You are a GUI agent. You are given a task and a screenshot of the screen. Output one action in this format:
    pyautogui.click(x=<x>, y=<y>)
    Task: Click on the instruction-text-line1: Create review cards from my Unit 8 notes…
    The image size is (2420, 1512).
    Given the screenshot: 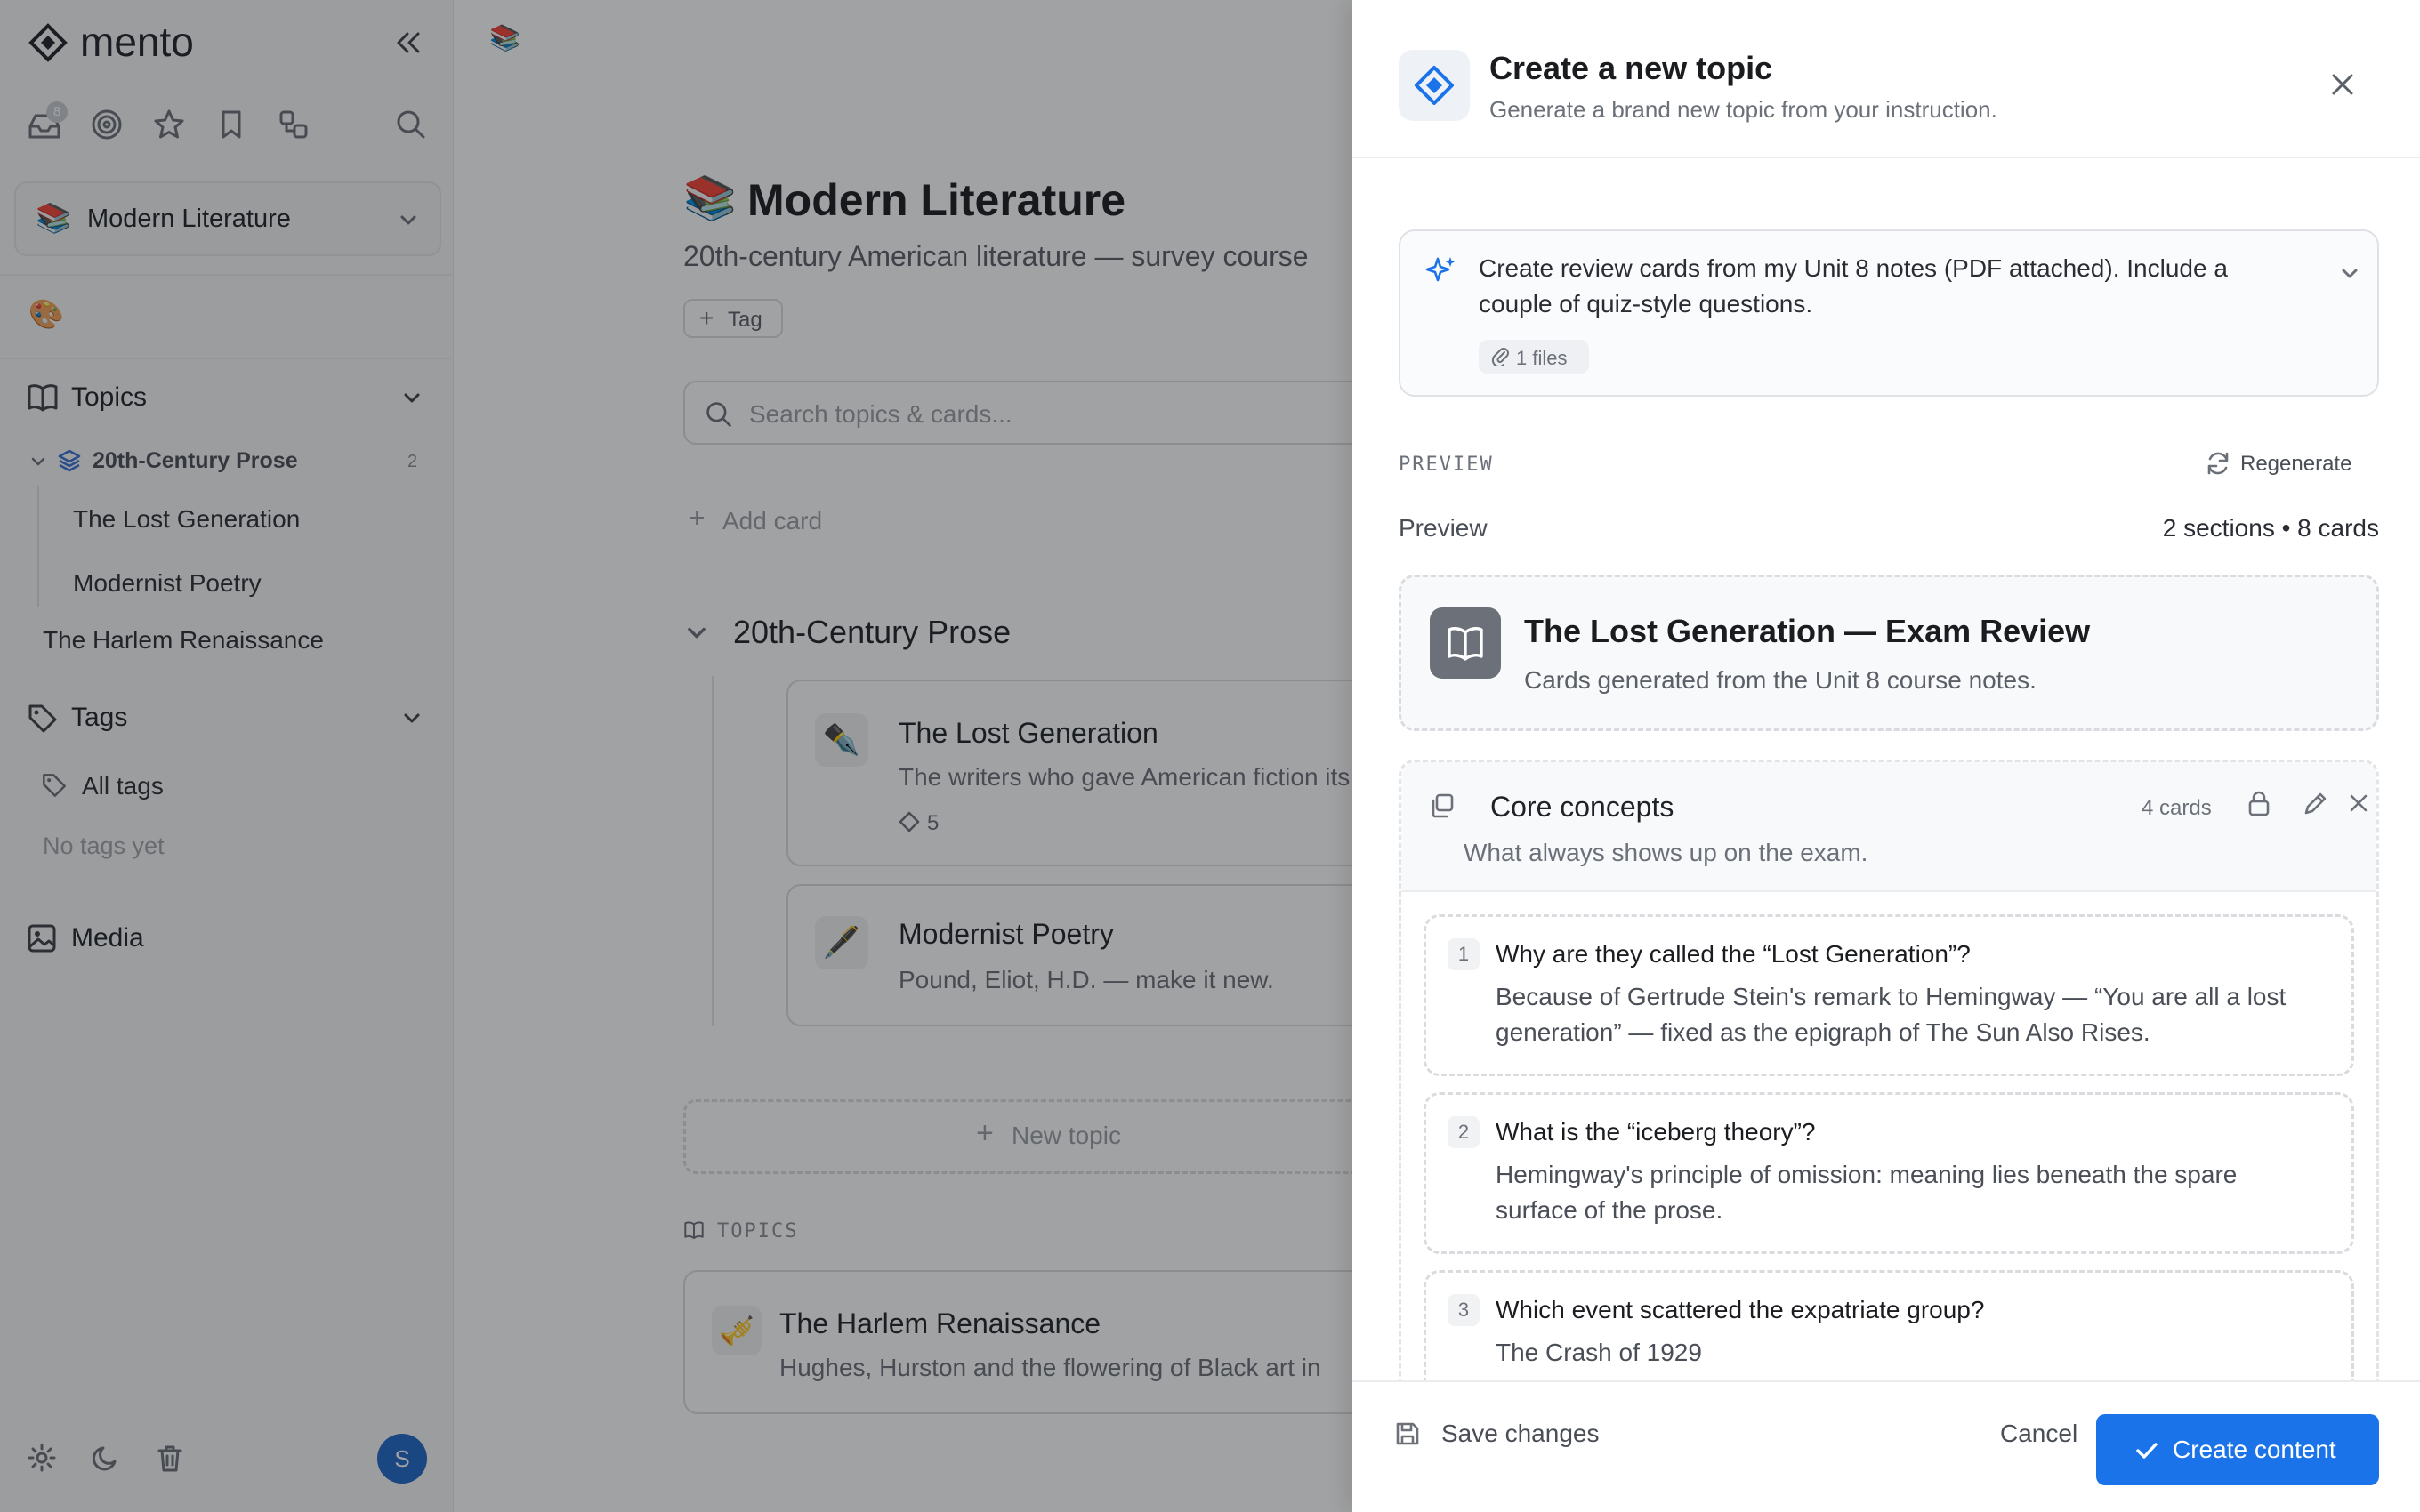 What is the action you would take?
    pyautogui.click(x=1853, y=268)
    